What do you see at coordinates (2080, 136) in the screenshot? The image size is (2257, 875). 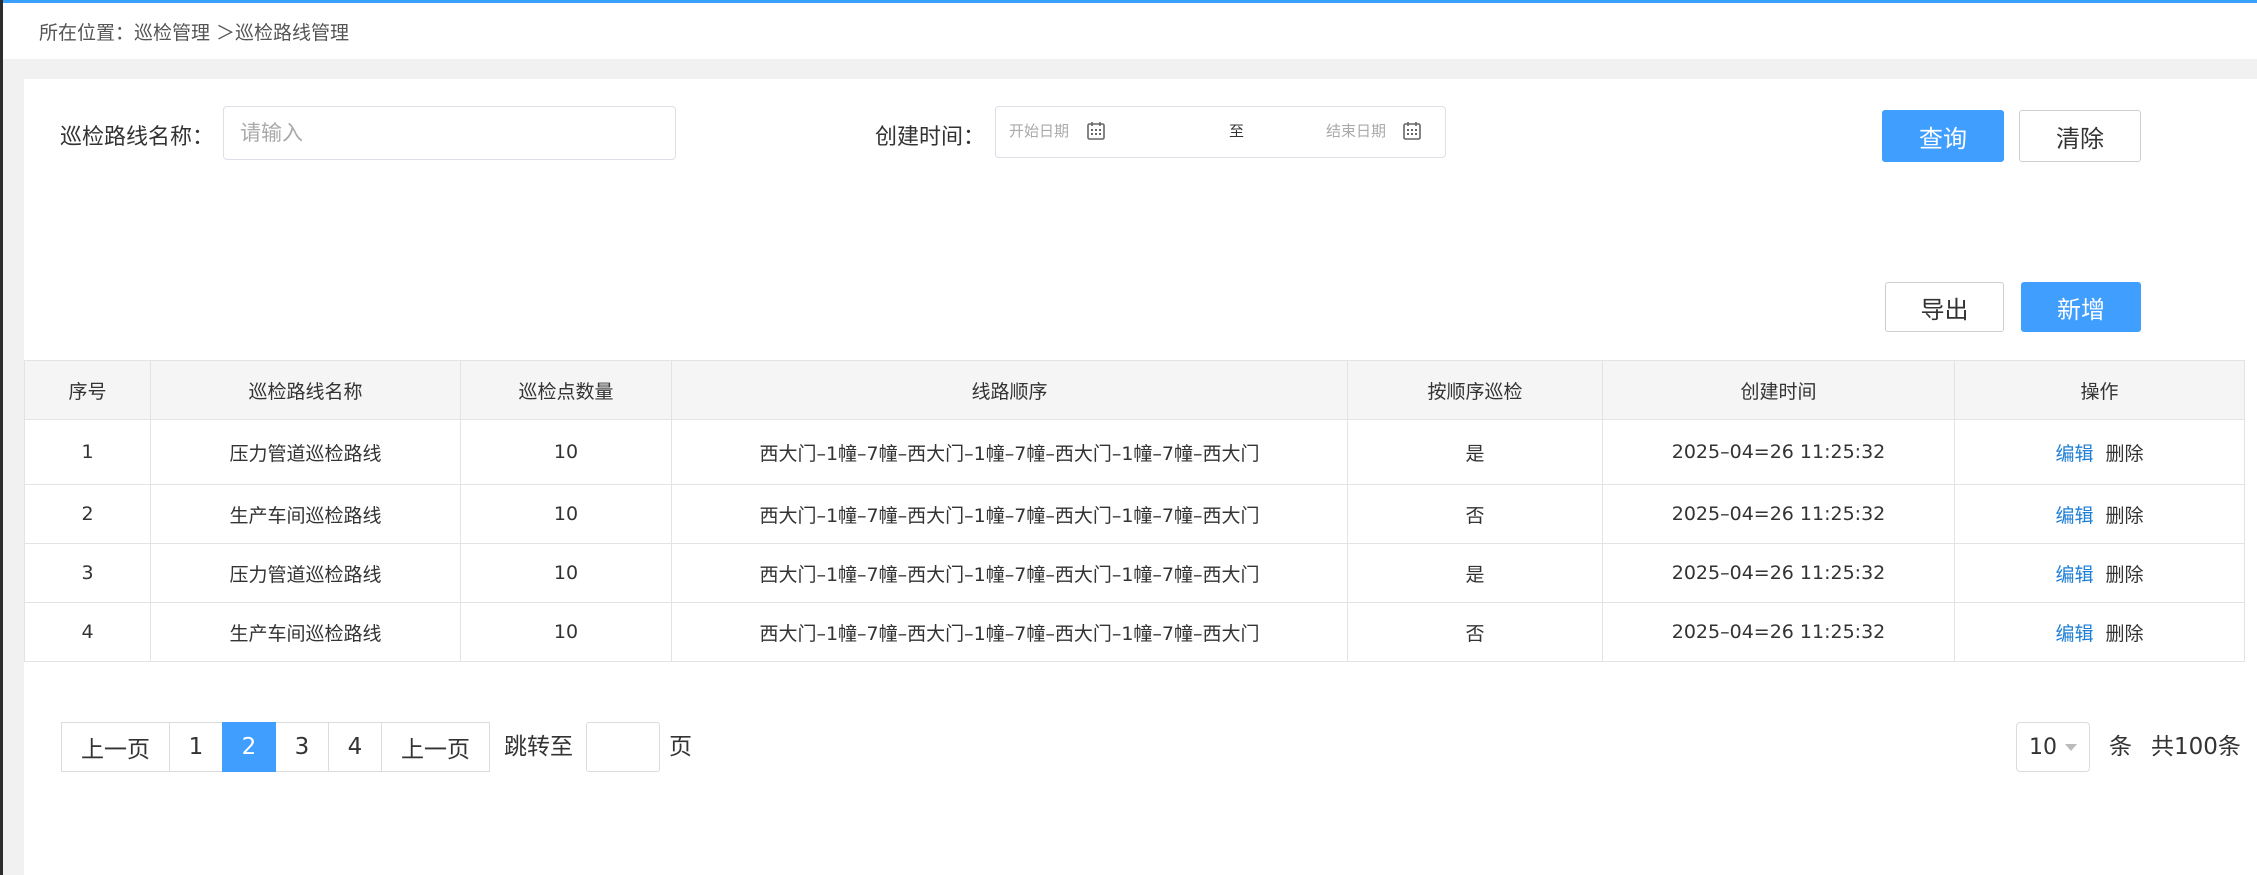 I see `clear-button: 清除` at bounding box center [2080, 136].